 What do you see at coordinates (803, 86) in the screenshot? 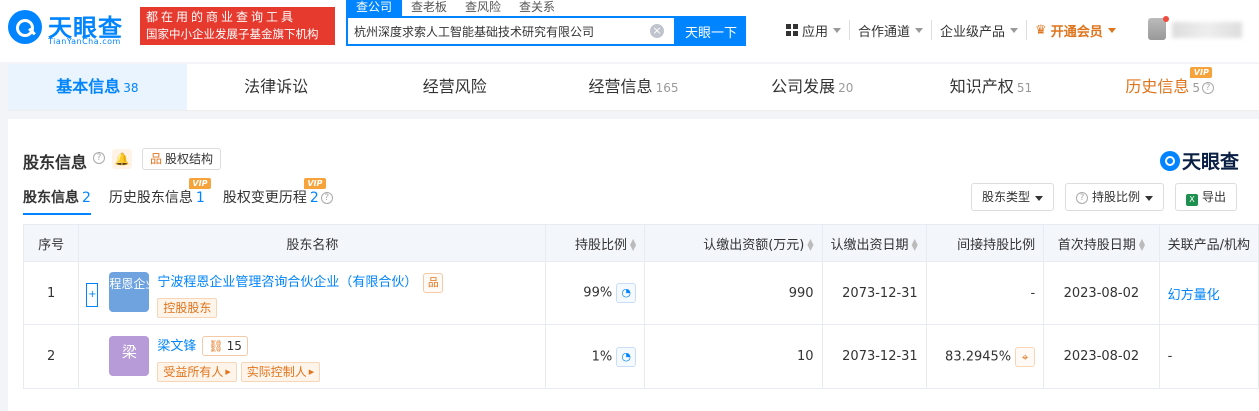
I see `tab-label: 公司发展` at bounding box center [803, 86].